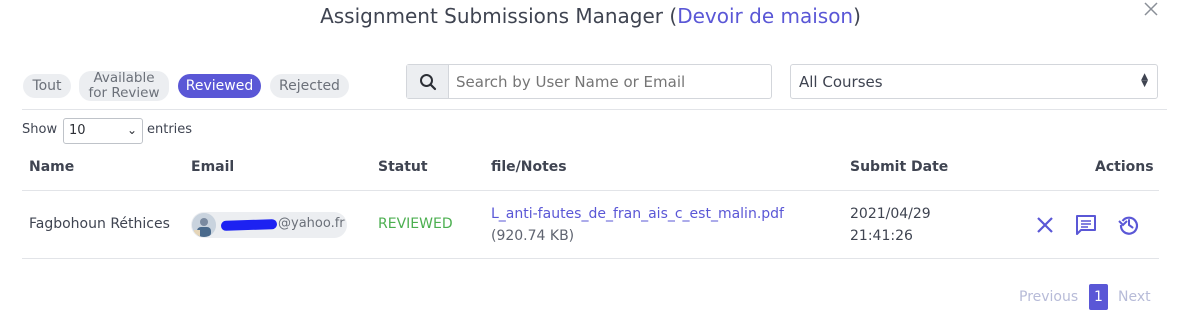 The height and width of the screenshot is (318, 1181). What do you see at coordinates (170, 129) in the screenshot?
I see `entries-label: entries` at bounding box center [170, 129].